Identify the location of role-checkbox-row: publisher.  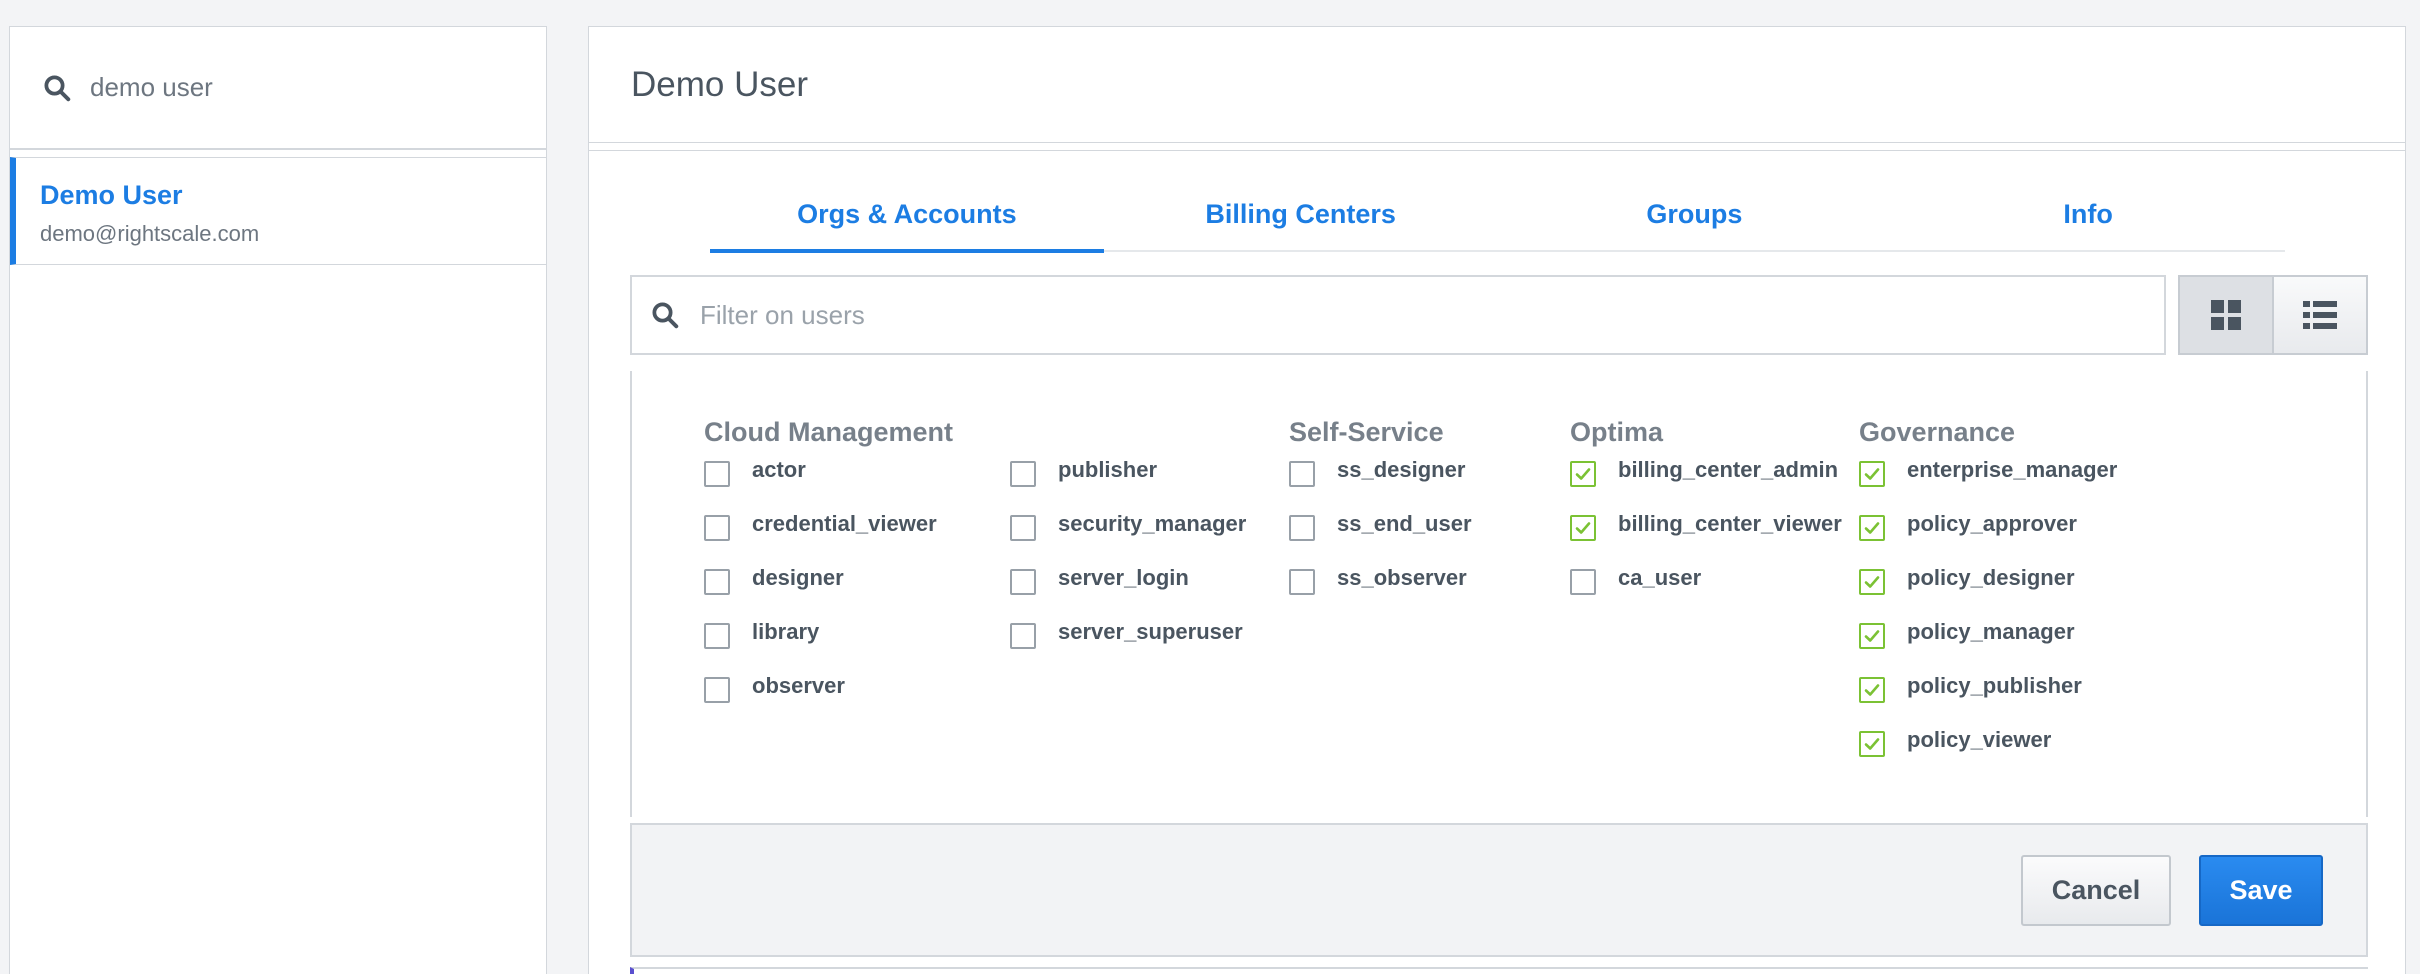
(1083, 474).